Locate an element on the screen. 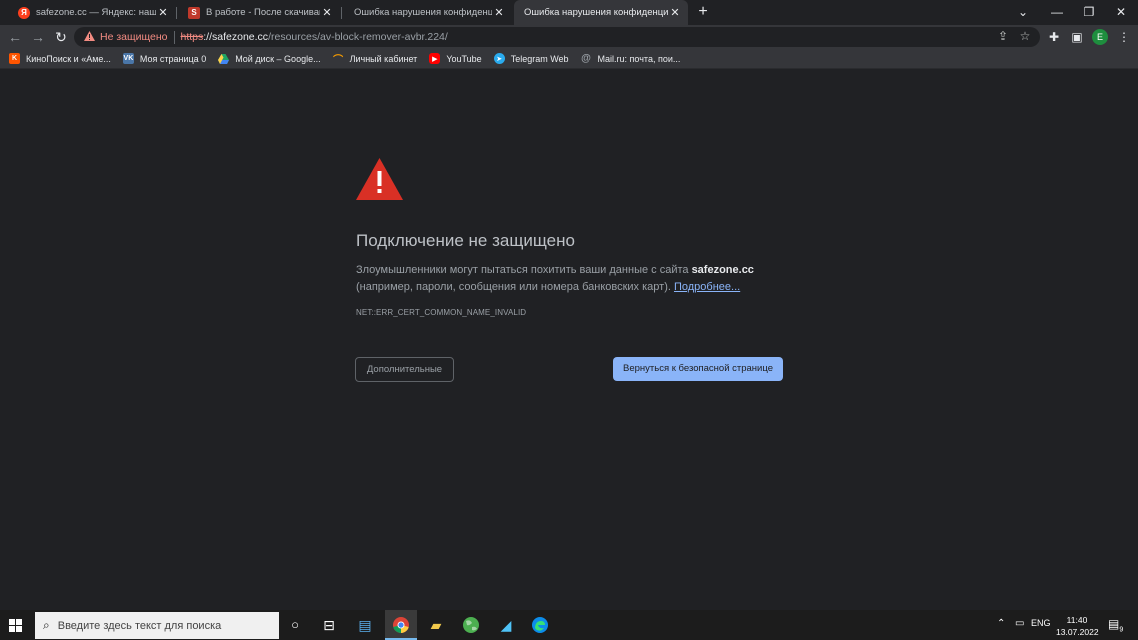 The image size is (1138, 640). globe-app-icon is located at coordinates (471, 625).